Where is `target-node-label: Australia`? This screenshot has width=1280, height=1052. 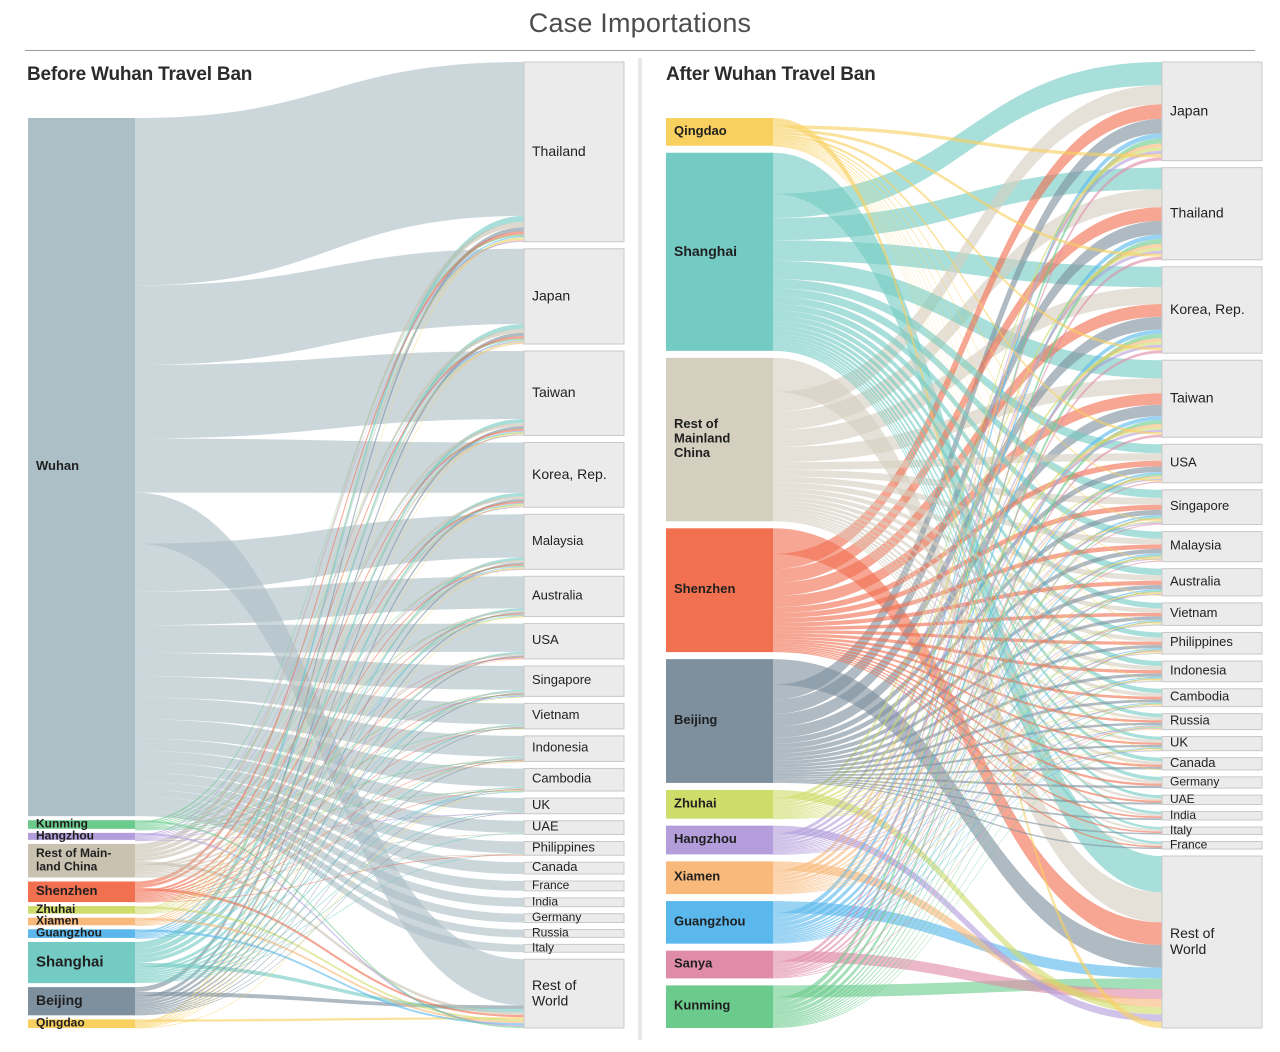
target-node-label: Australia is located at coordinates (557, 595).